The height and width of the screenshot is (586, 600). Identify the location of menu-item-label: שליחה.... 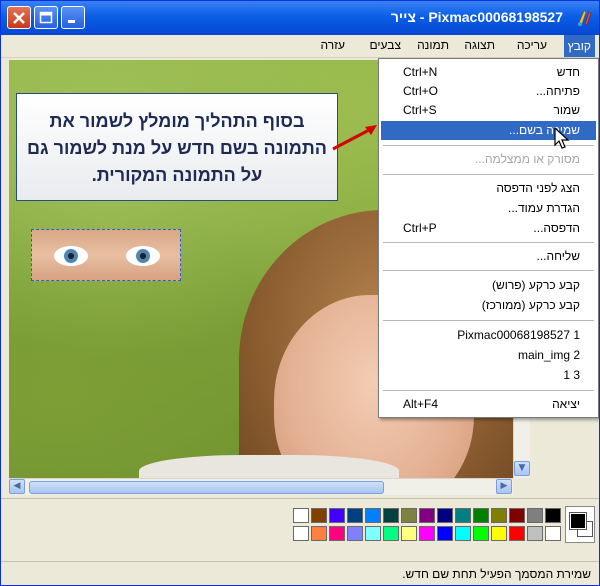
(558, 256).